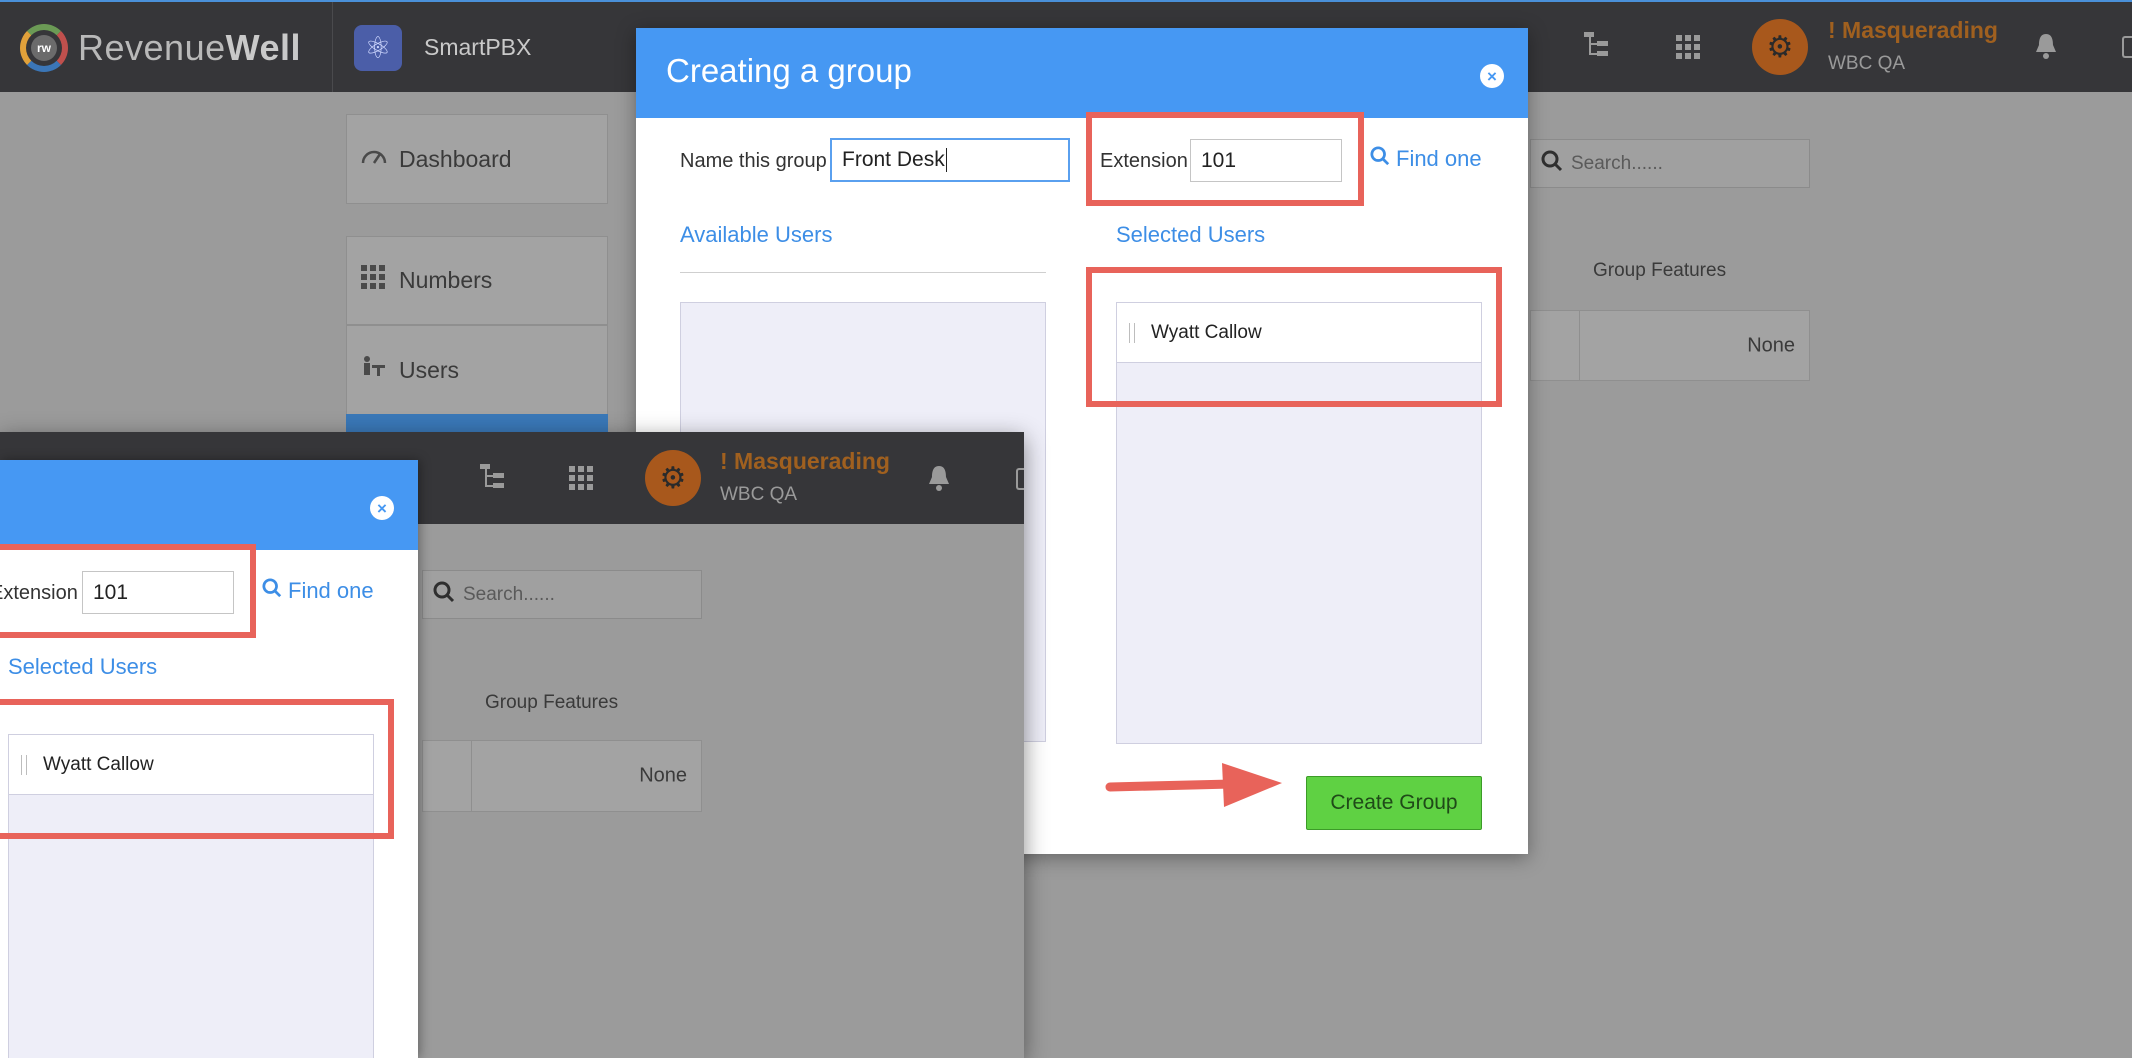 This screenshot has height=1058, width=2132. I want to click on create-group-button: Create Group, so click(1394, 803).